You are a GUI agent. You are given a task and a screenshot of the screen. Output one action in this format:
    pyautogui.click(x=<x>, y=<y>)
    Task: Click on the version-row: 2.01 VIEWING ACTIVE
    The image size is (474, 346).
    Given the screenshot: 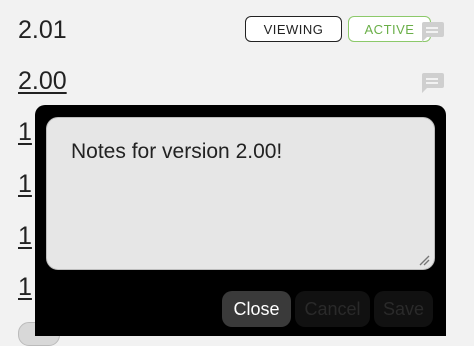 What is the action you would take?
    pyautogui.click(x=238, y=34)
    